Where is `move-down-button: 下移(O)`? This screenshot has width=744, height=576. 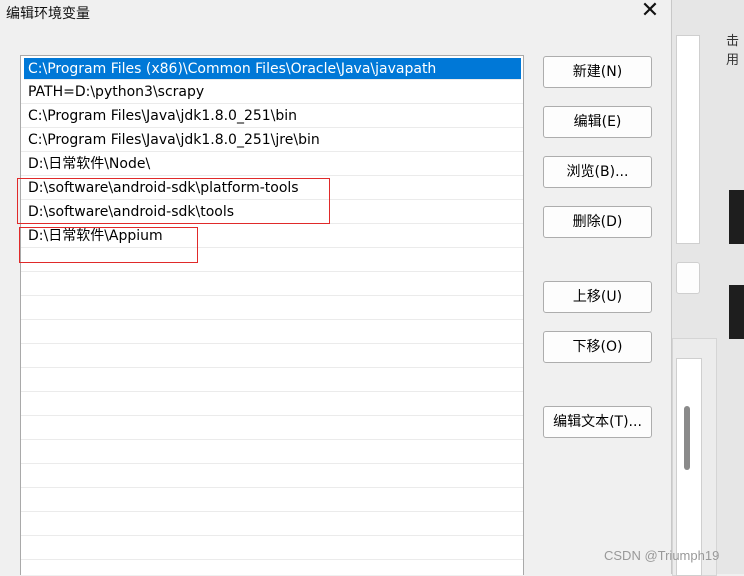 move-down-button: 下移(O) is located at coordinates (597, 347).